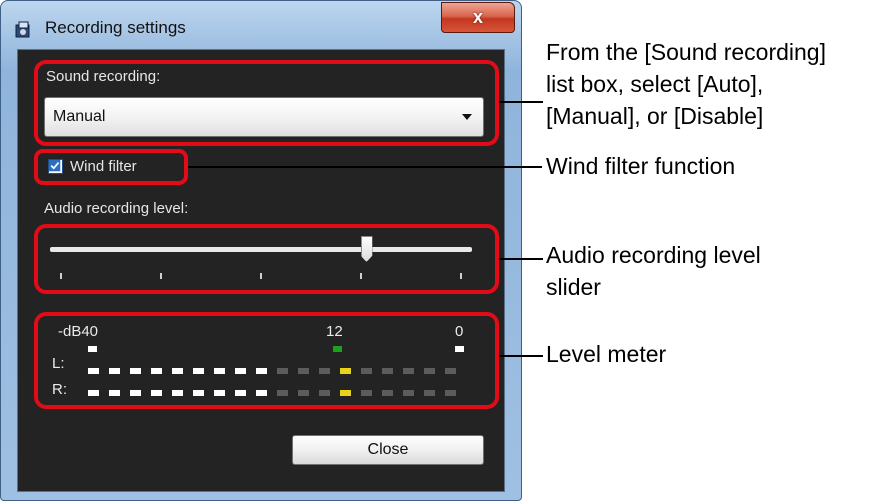 The image size is (869, 502). I want to click on meter-channel-left-label: L:, so click(58, 363).